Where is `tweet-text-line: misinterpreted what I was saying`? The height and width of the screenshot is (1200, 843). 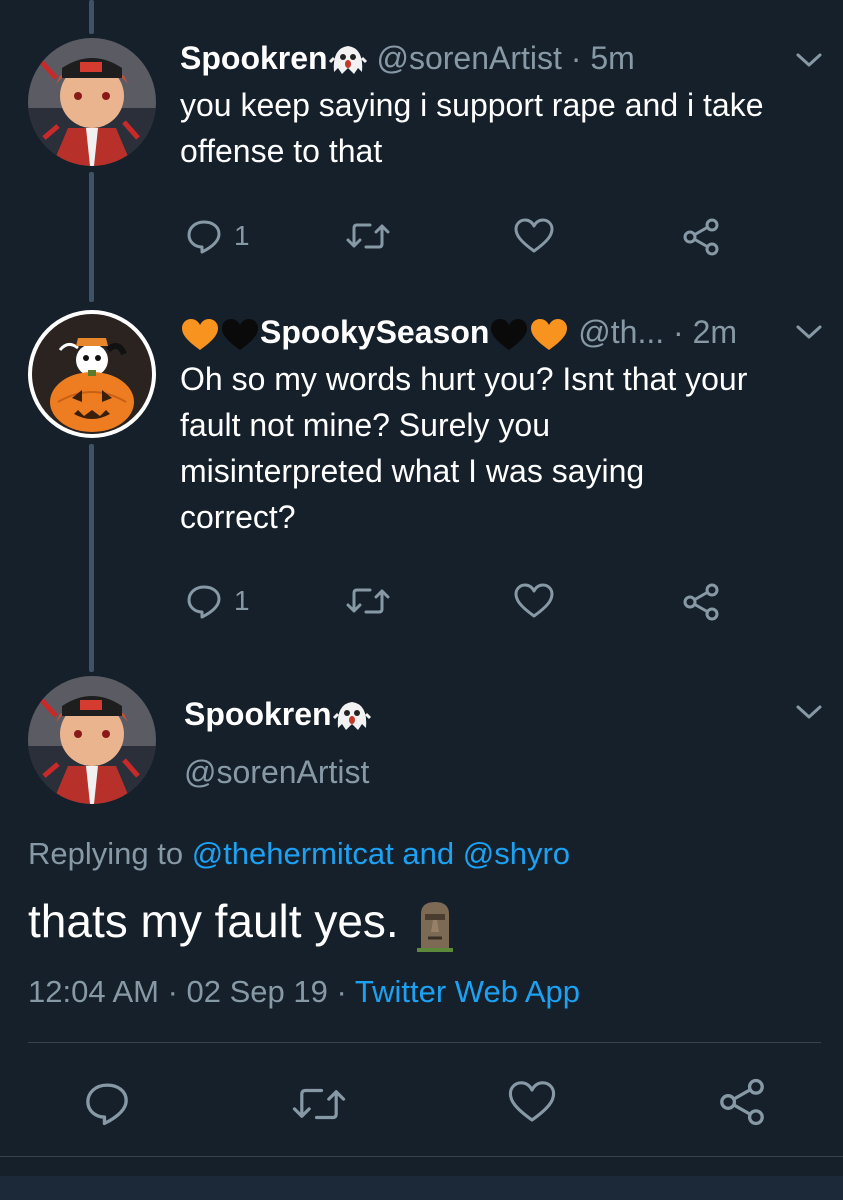 tweet-text-line: misinterpreted what I was saying is located at coordinates (412, 471).